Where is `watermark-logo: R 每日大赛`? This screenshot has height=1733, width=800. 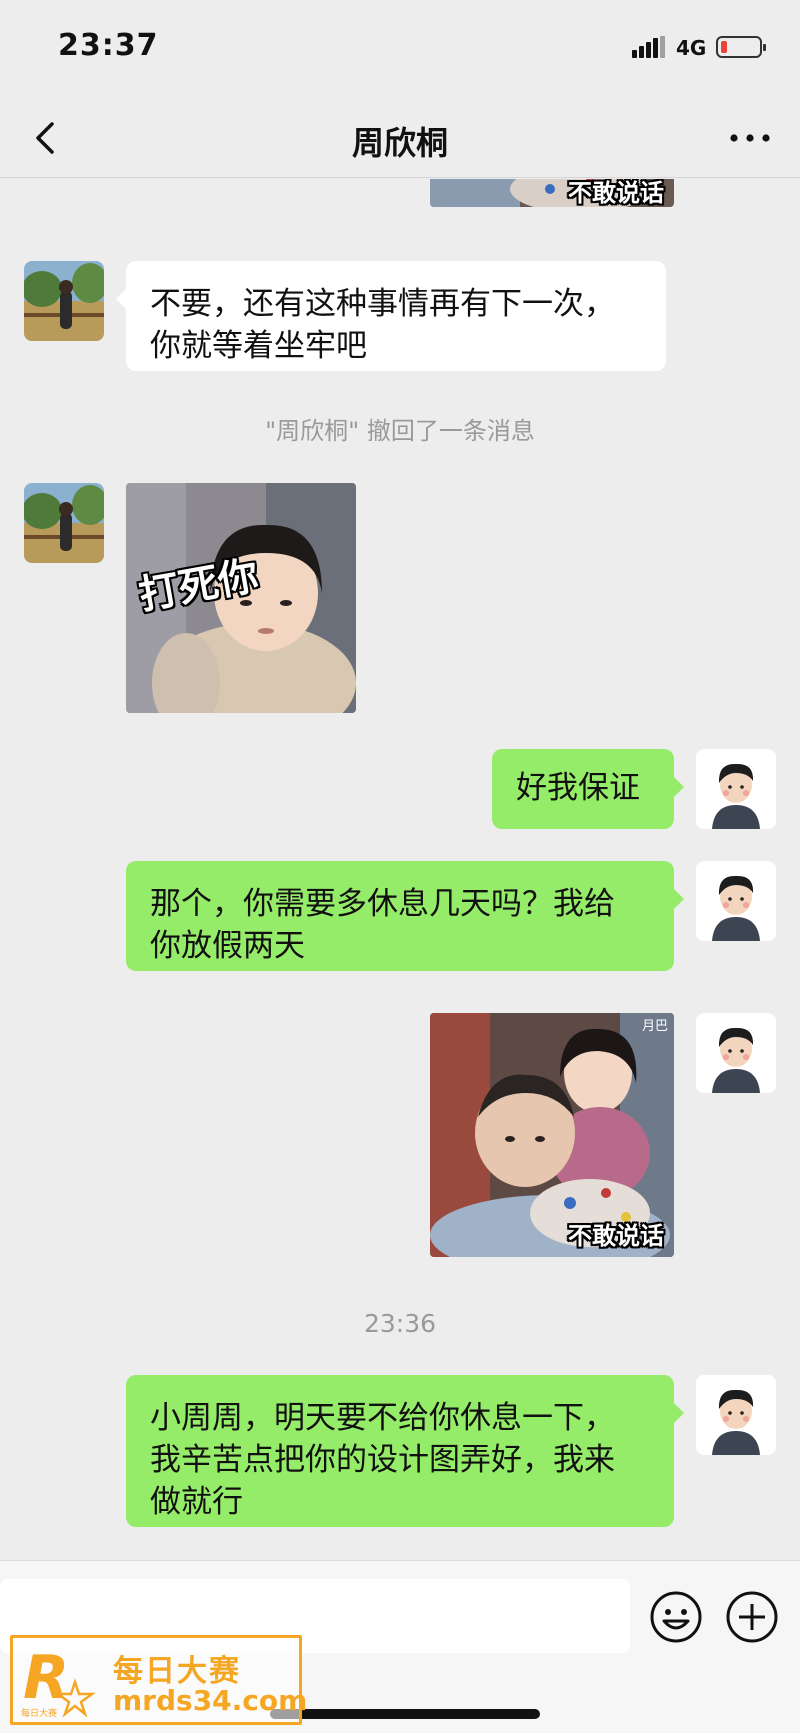 watermark-logo: R 每日大赛 is located at coordinates (58, 1681).